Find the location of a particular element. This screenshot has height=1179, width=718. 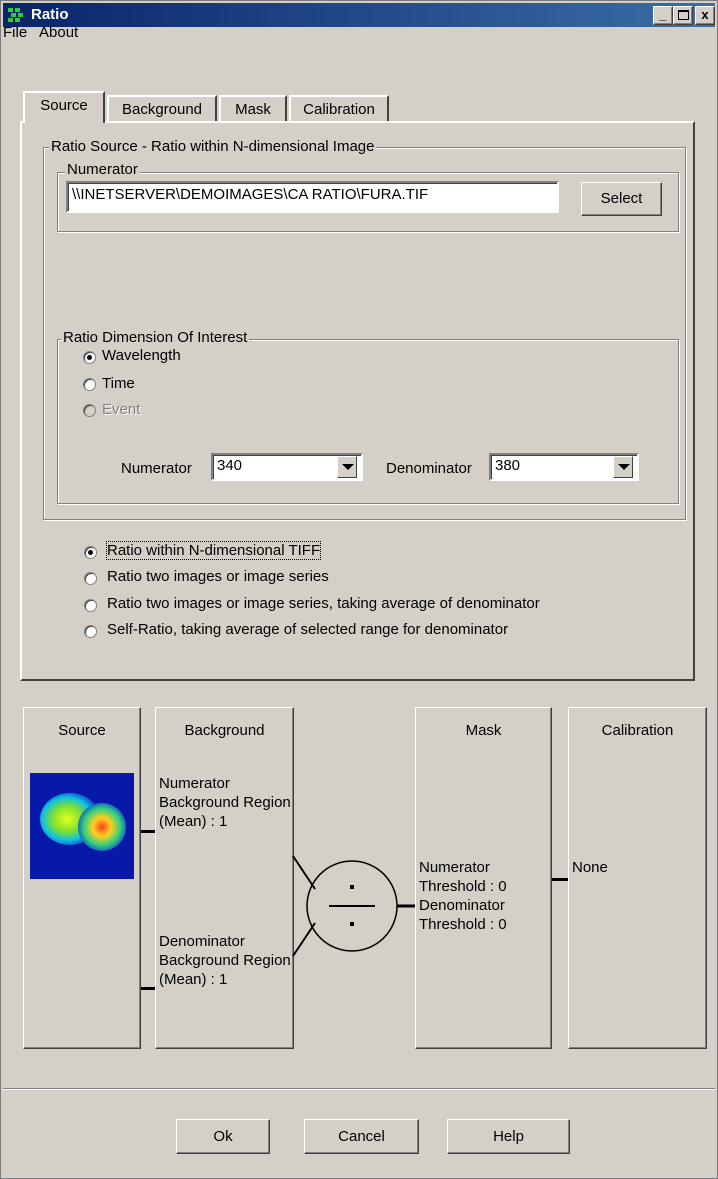

denominator-combo-value: 380 is located at coordinates (508, 465).